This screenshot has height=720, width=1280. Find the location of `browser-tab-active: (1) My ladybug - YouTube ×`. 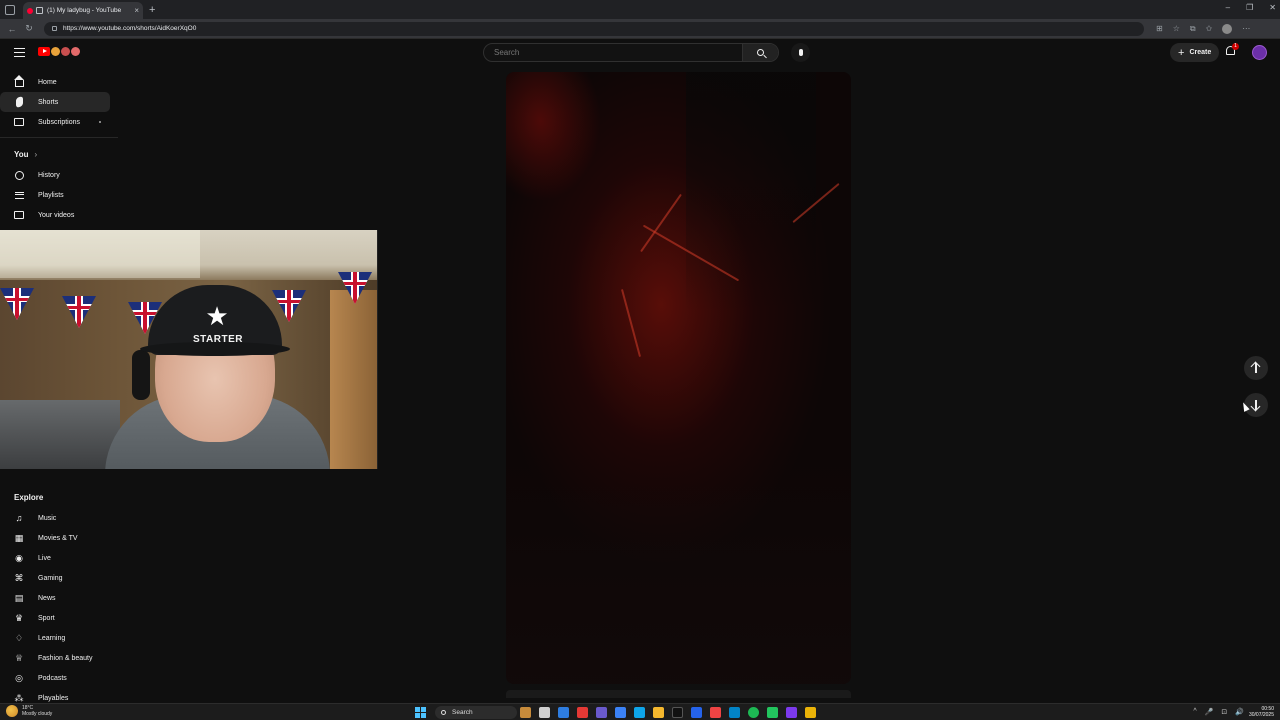

browser-tab-active: (1) My ladybug - YouTube × is located at coordinates (83, 10).